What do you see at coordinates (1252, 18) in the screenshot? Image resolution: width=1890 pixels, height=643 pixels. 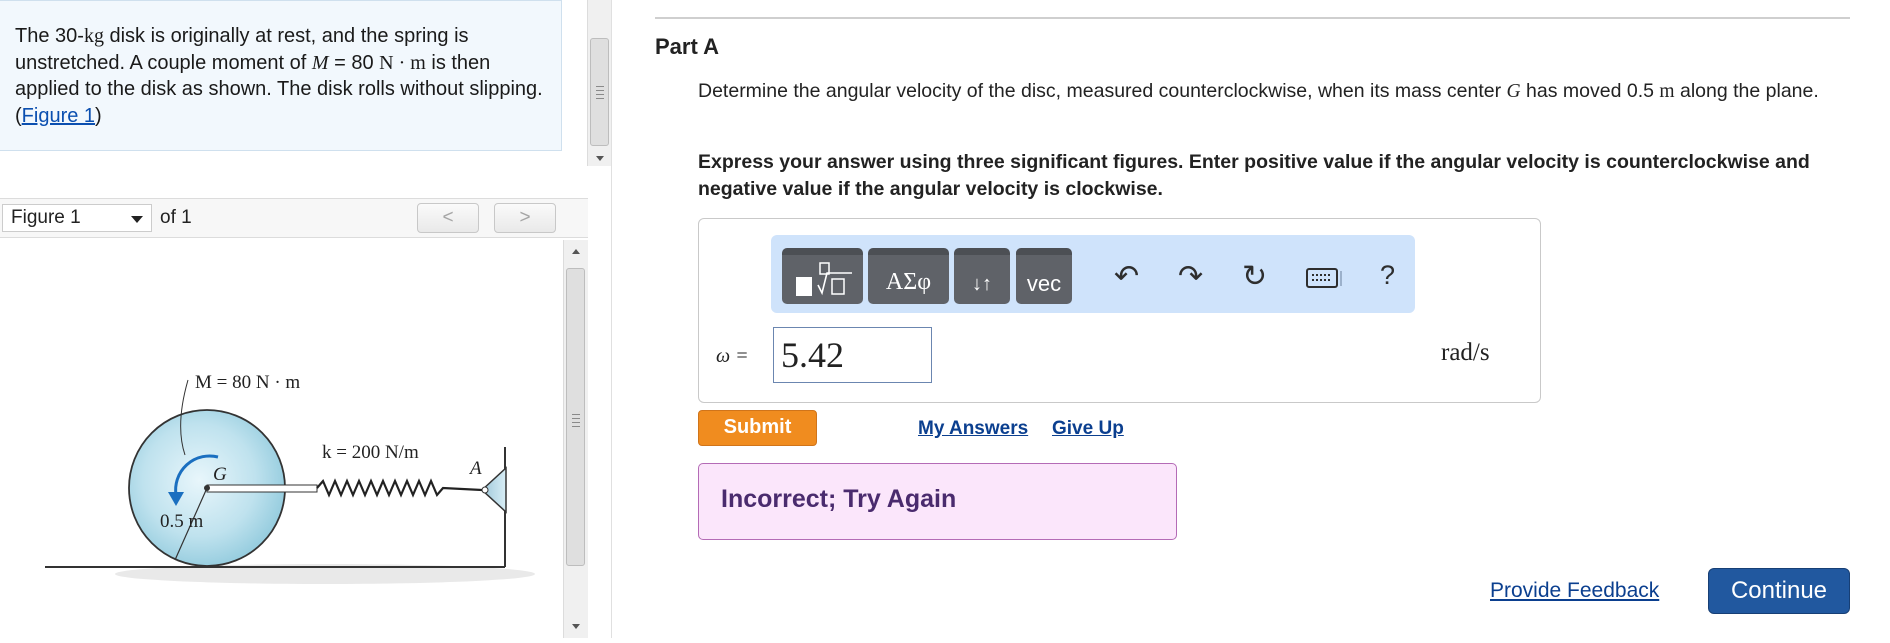 I see `part-separator` at bounding box center [1252, 18].